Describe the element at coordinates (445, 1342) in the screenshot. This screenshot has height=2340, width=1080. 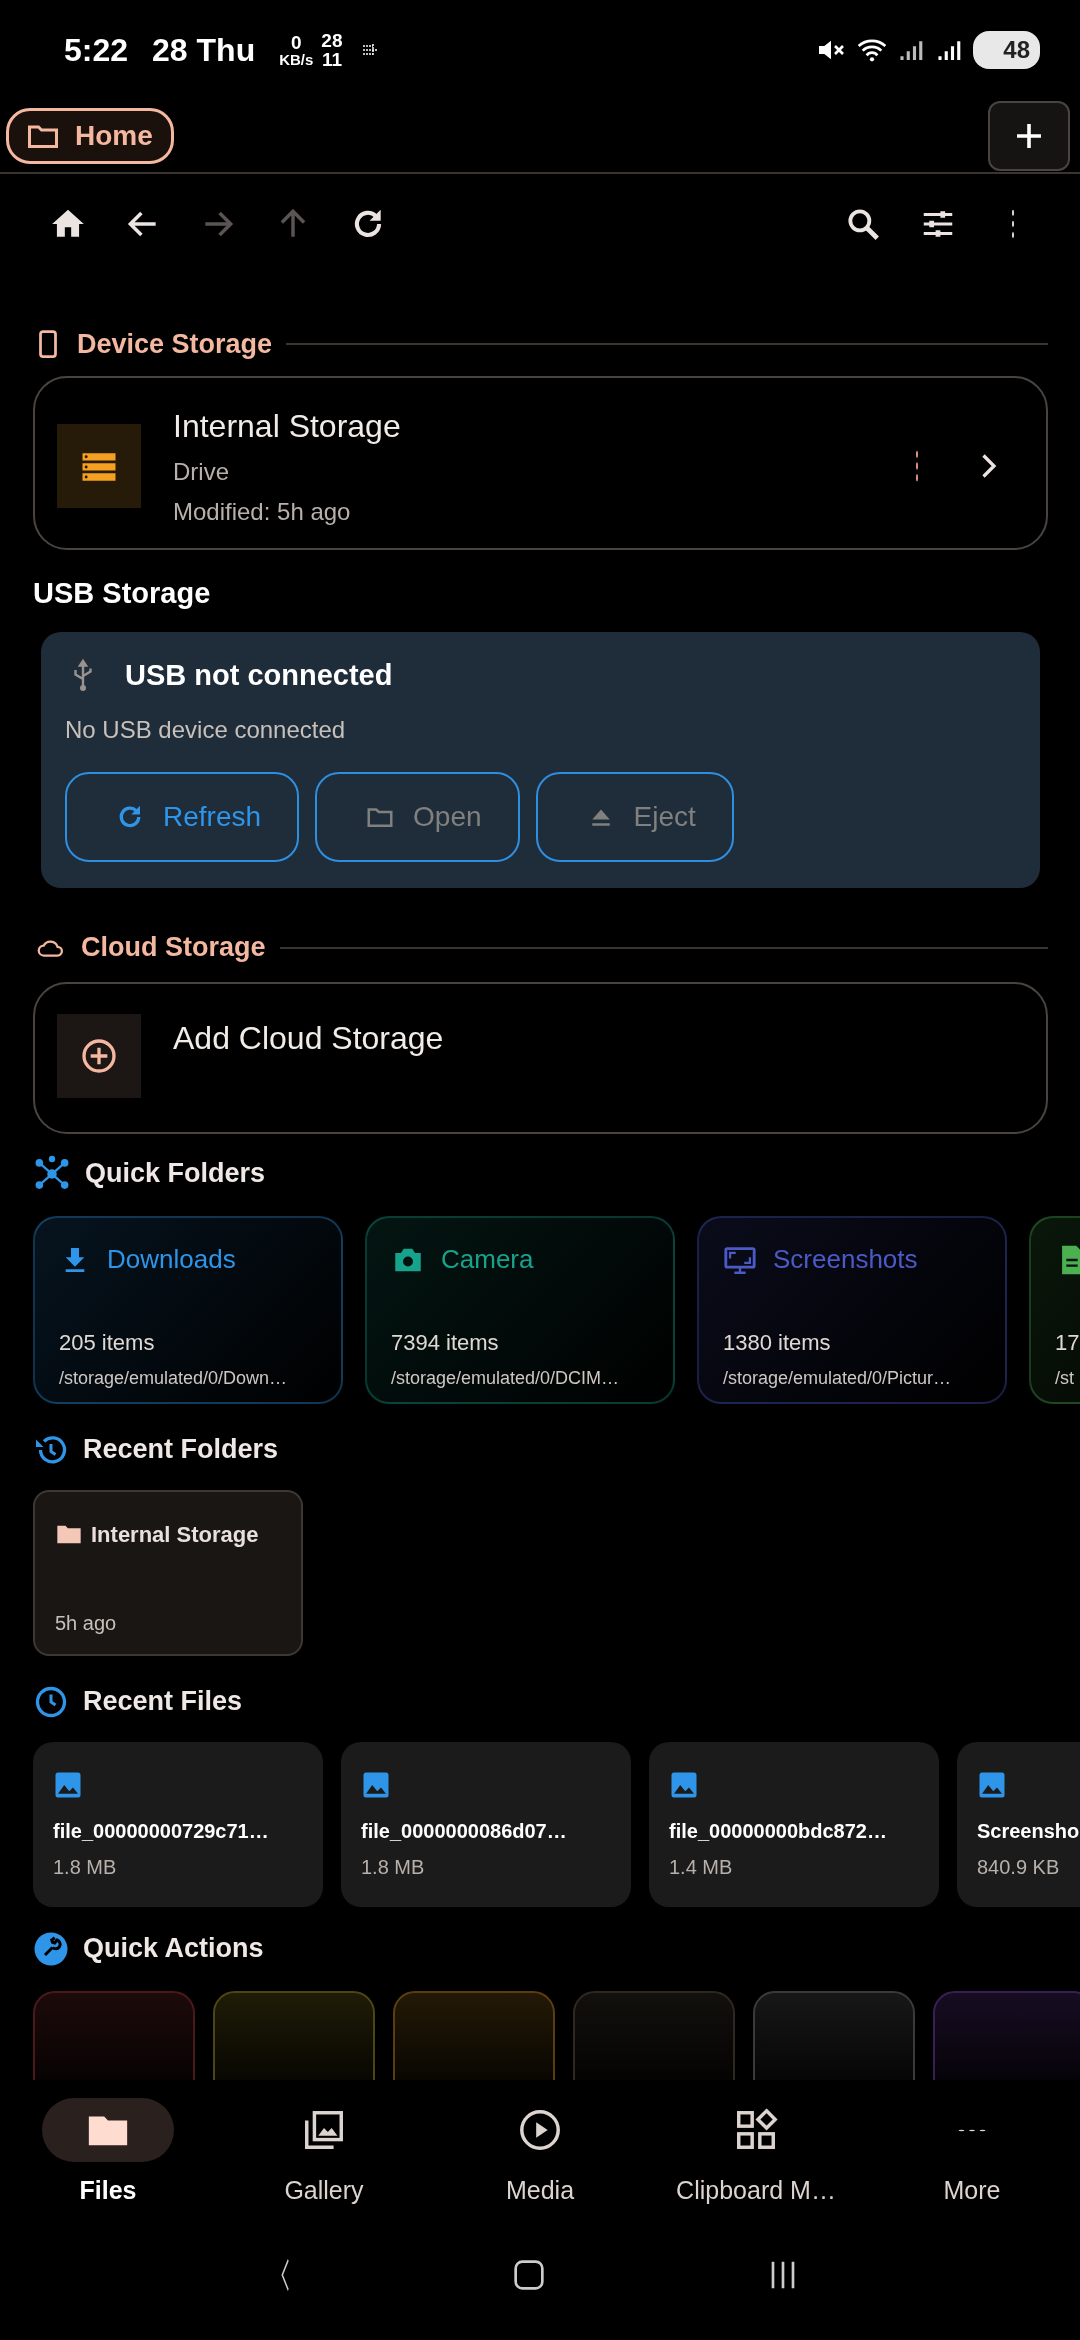
I see `item-count: 7394 items` at that location.